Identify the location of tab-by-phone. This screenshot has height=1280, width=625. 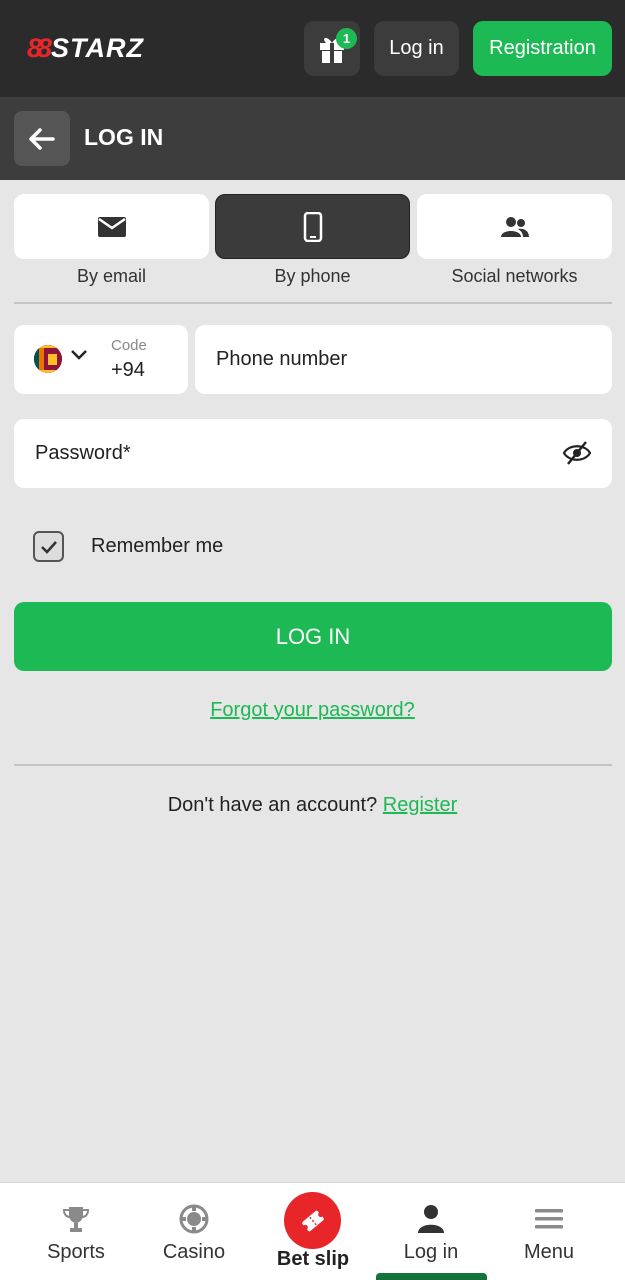
(312, 226).